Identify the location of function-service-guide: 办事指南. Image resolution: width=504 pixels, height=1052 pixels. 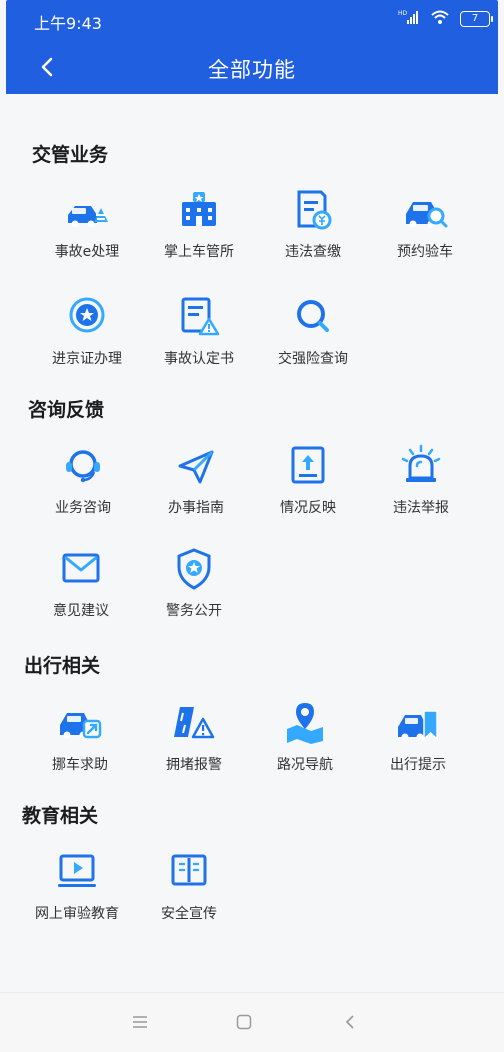
(196, 492).